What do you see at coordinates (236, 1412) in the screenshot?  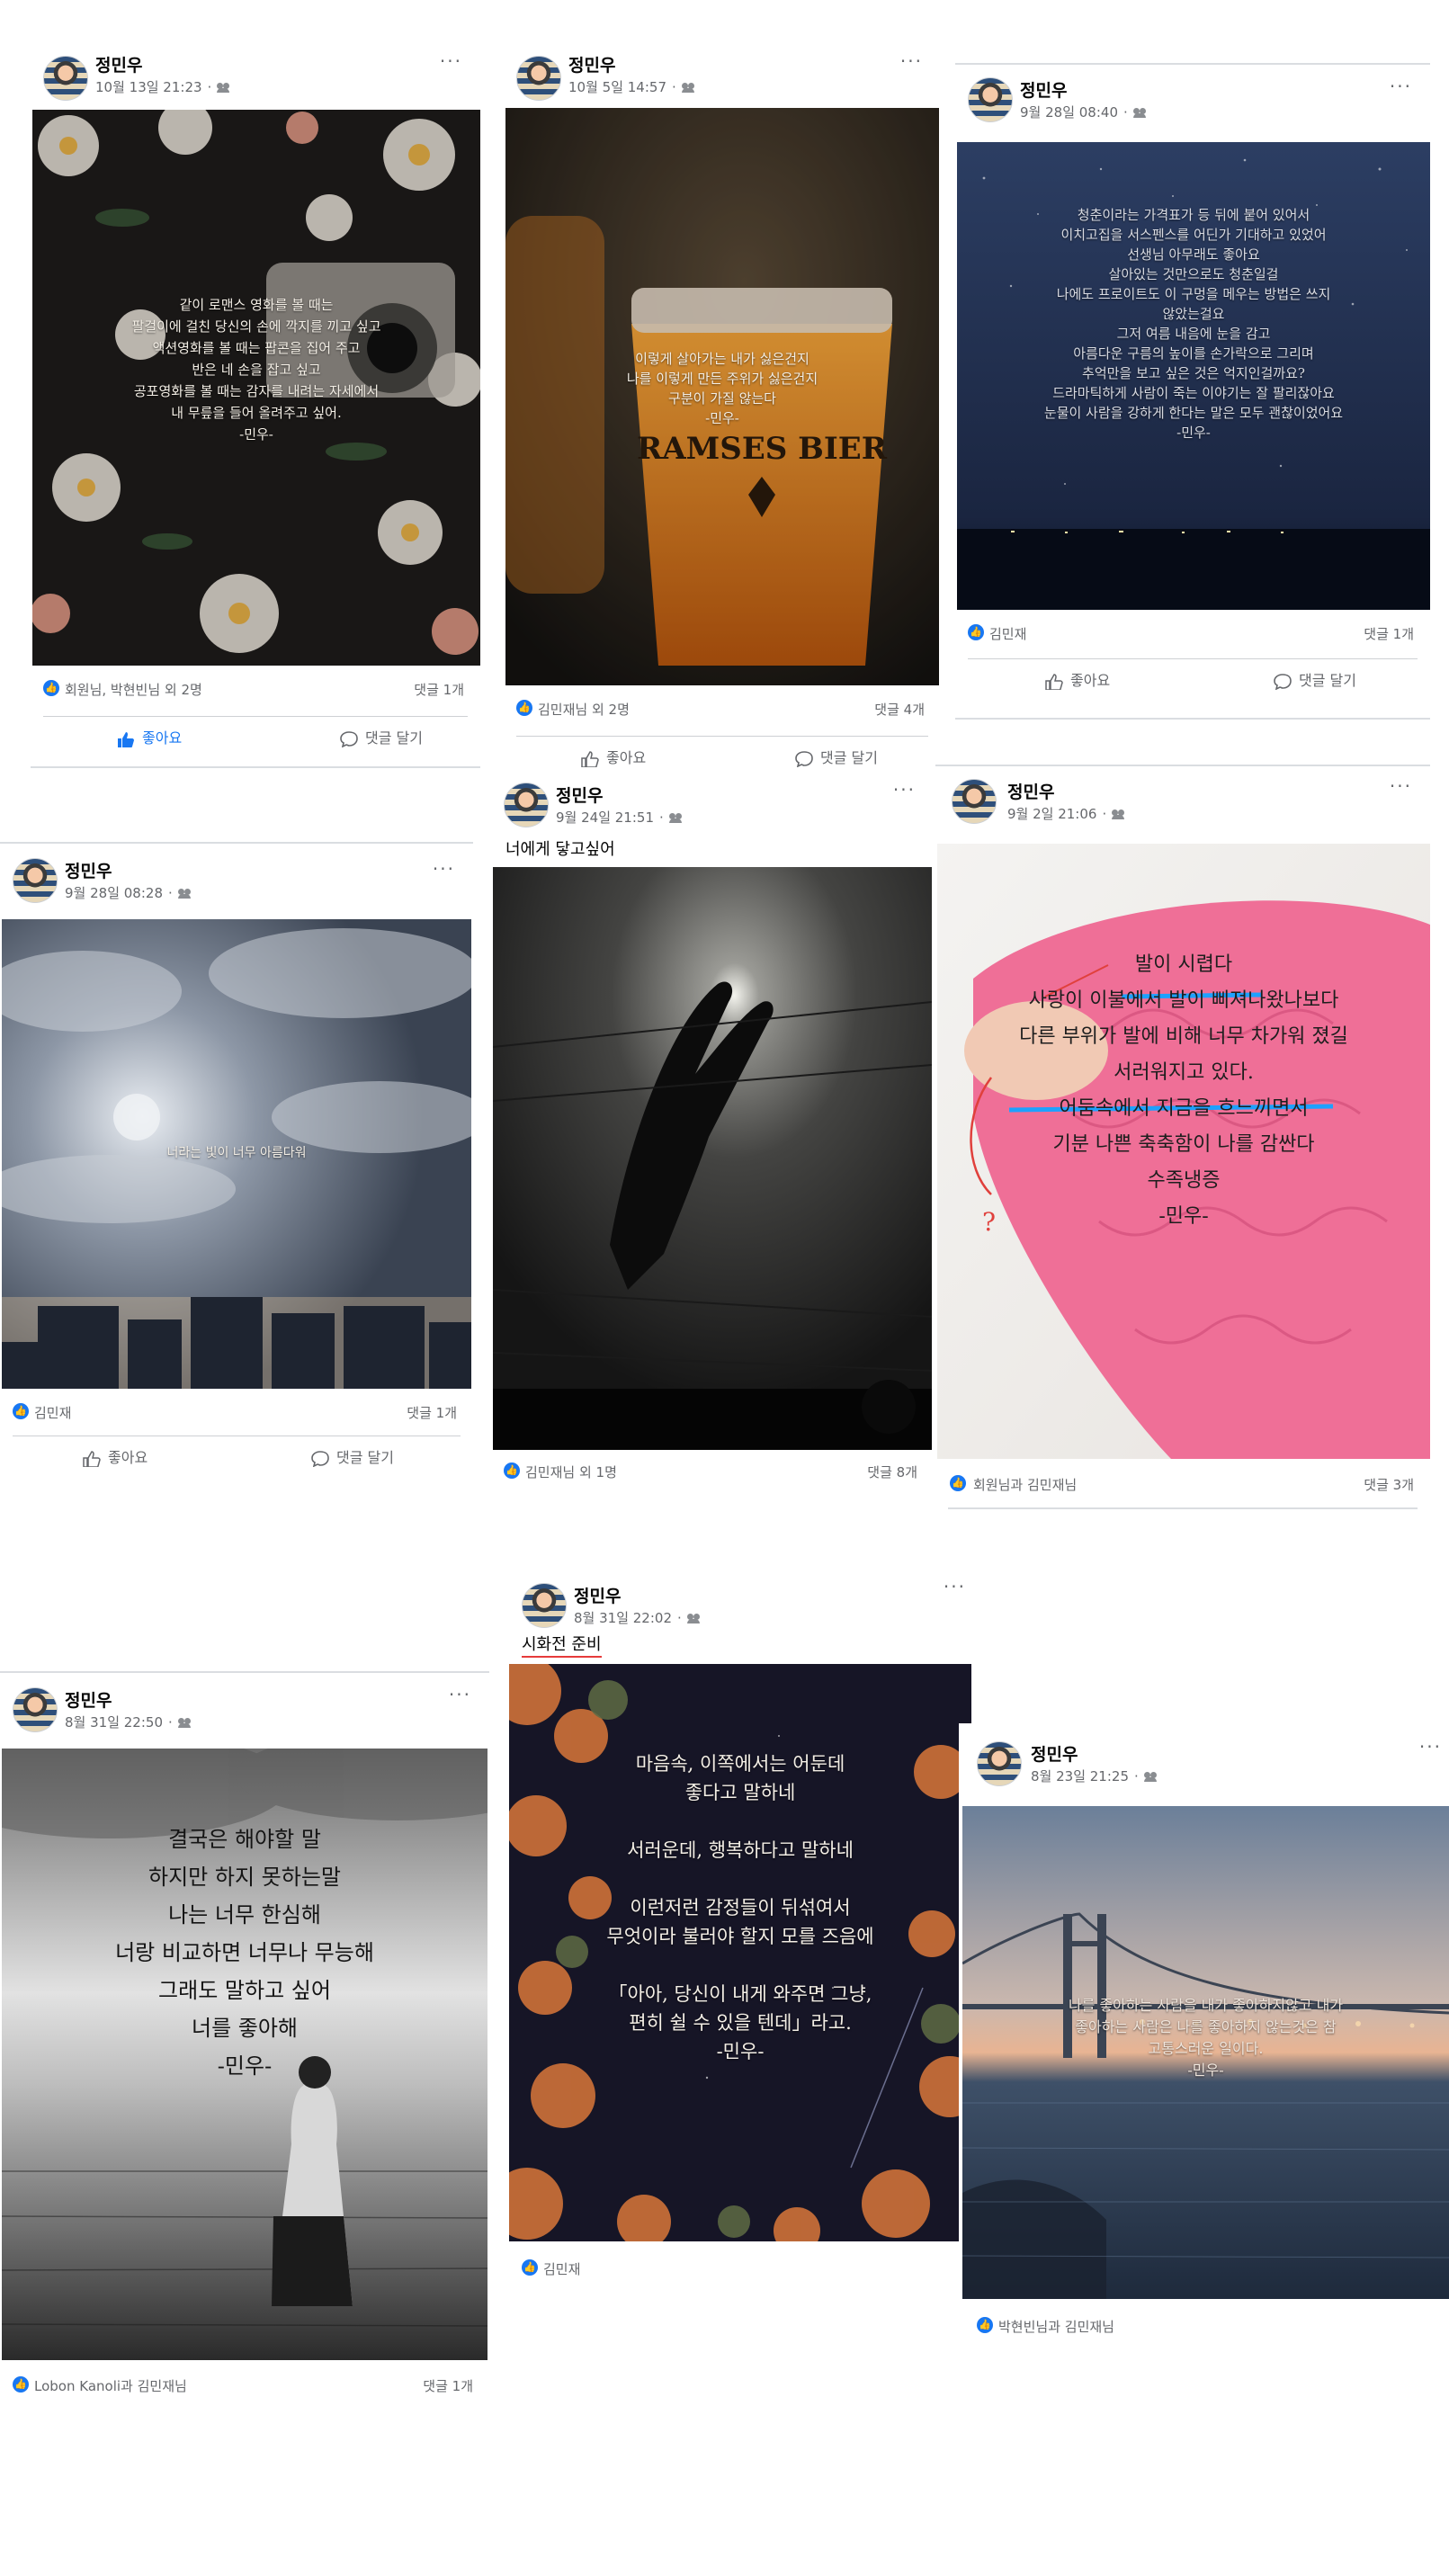 I see `post-stats: 👍 김민재 댓글 1개` at bounding box center [236, 1412].